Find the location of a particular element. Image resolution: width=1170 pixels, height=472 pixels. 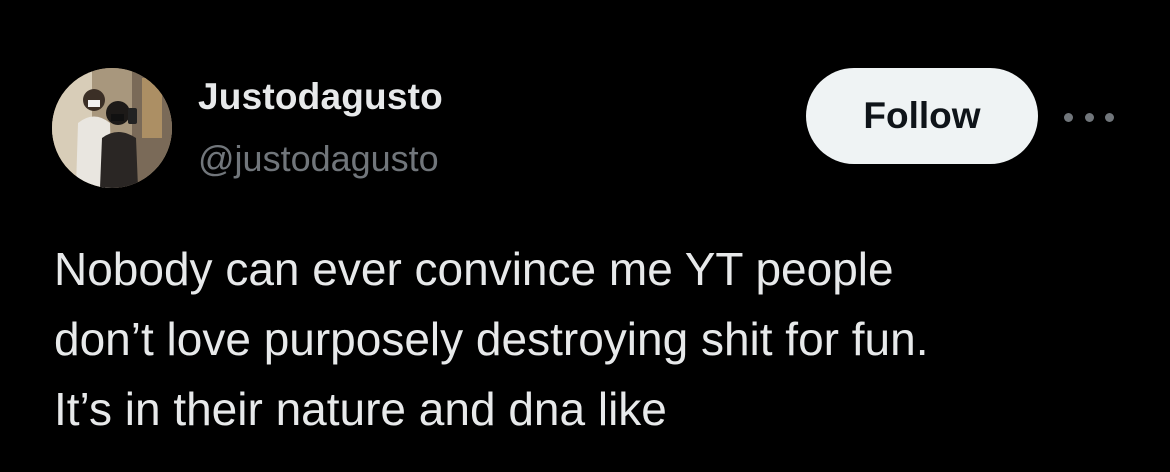

author-display-name: Justodagusto is located at coordinates (320, 97).